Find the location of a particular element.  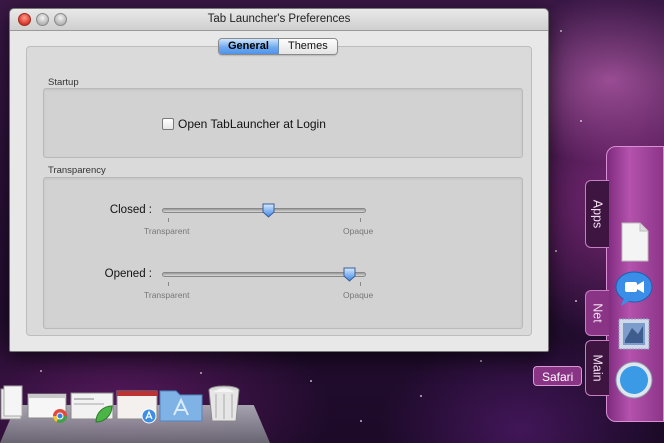

applications-folder-icon is located at coordinates (181, 404).